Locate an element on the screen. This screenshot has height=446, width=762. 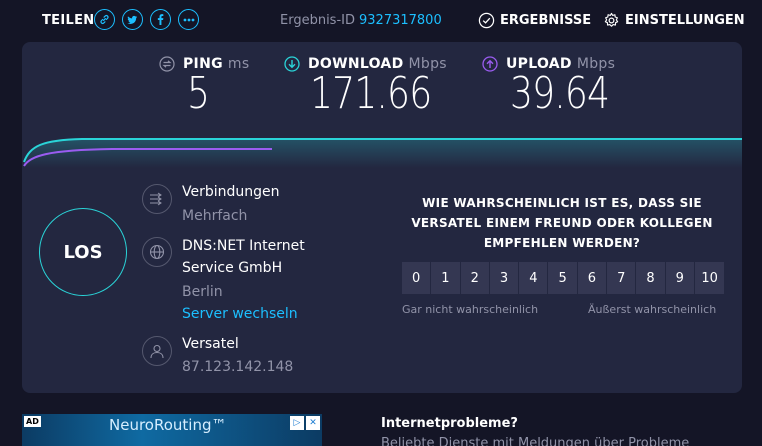
isp-ip: 87.123.142.148 is located at coordinates (238, 367).